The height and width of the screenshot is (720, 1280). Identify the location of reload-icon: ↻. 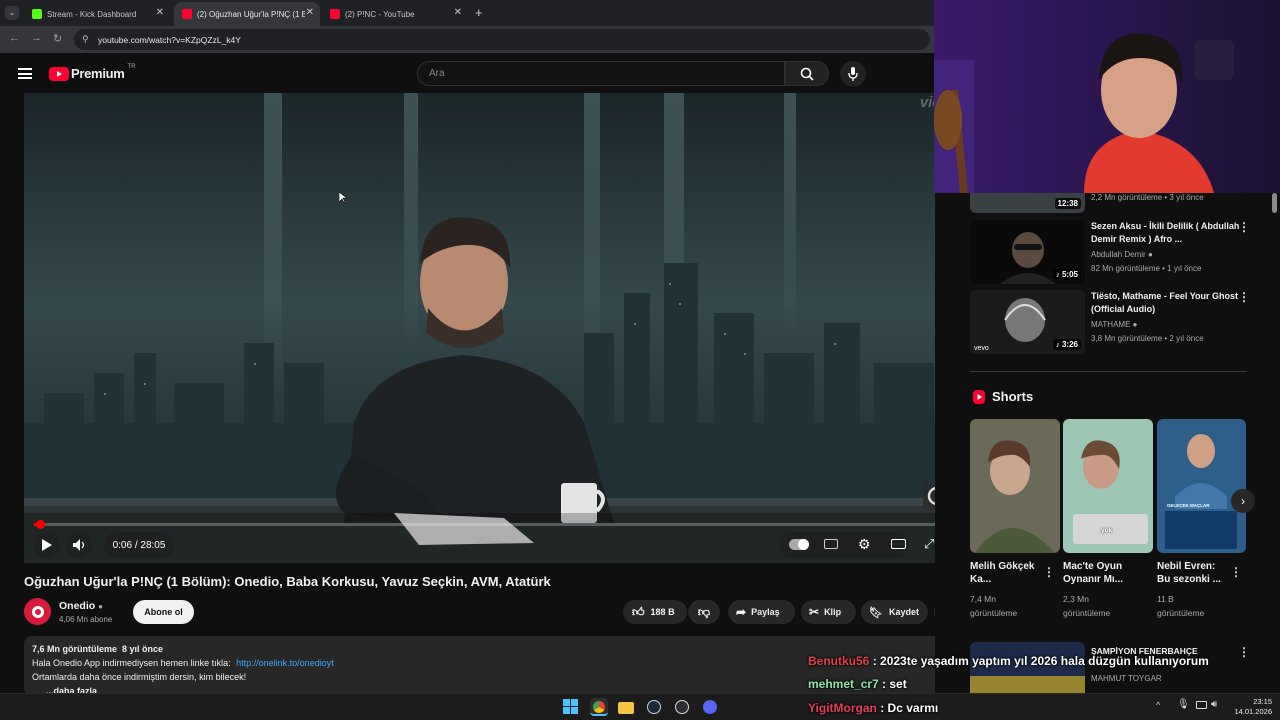
(57, 38).